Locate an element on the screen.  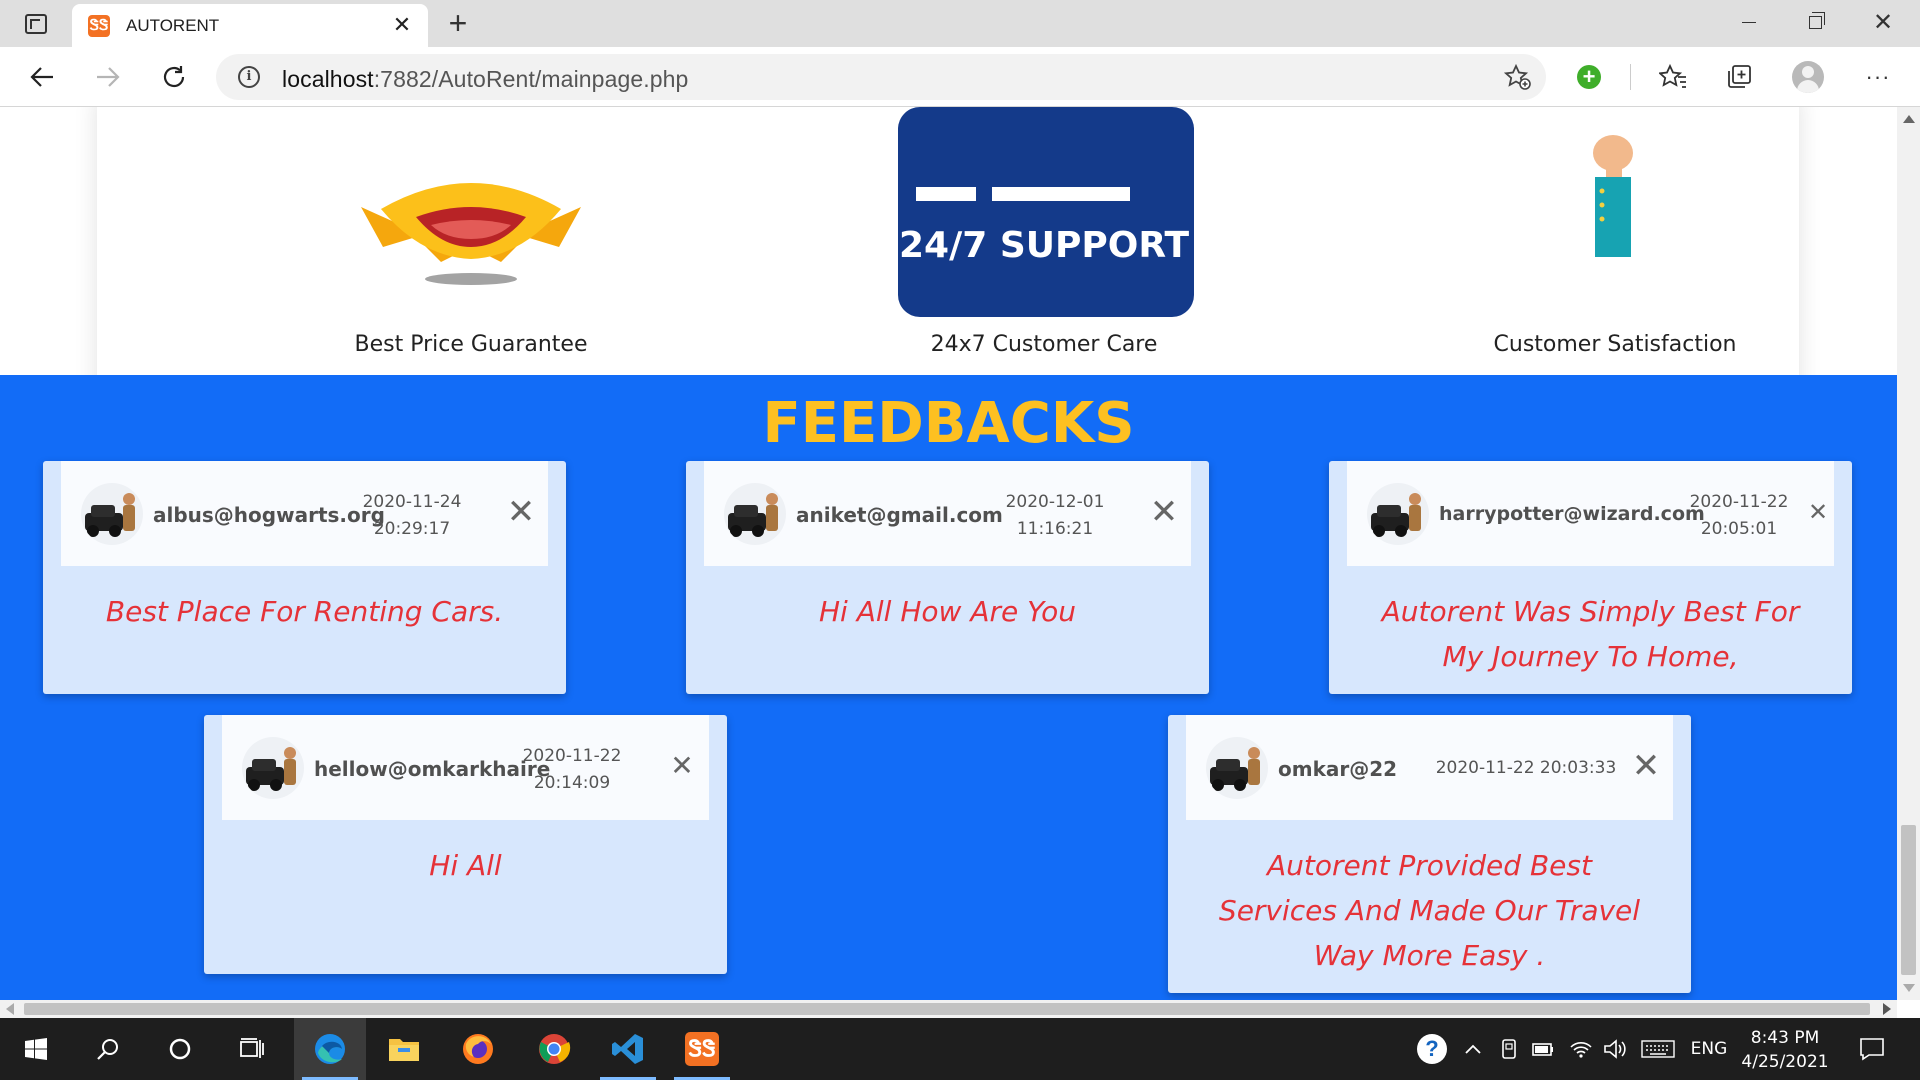
feature-customer-satisfaction: Customer Satisfaction is located at coordinates (1615, 232).